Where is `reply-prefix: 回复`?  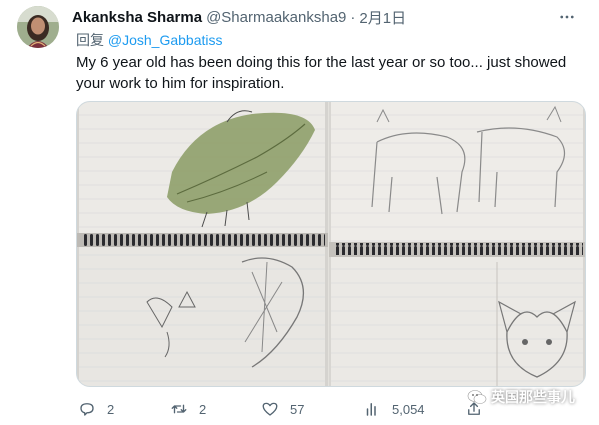 reply-prefix: 回复 is located at coordinates (92, 40).